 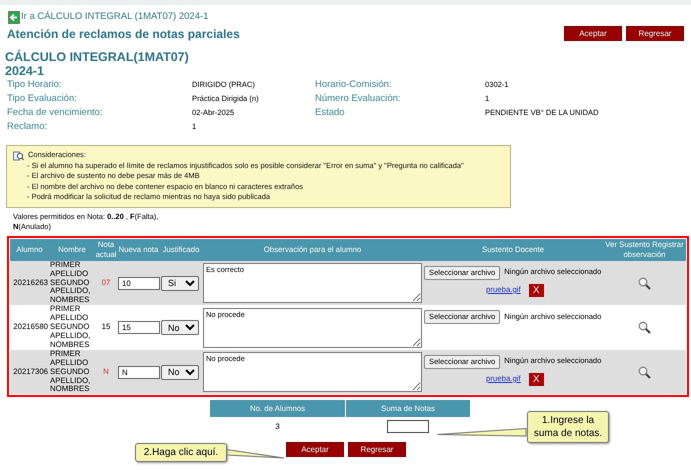 What do you see at coordinates (55, 113) in the screenshot?
I see `field-label: Fecha de vencimiento:` at bounding box center [55, 113].